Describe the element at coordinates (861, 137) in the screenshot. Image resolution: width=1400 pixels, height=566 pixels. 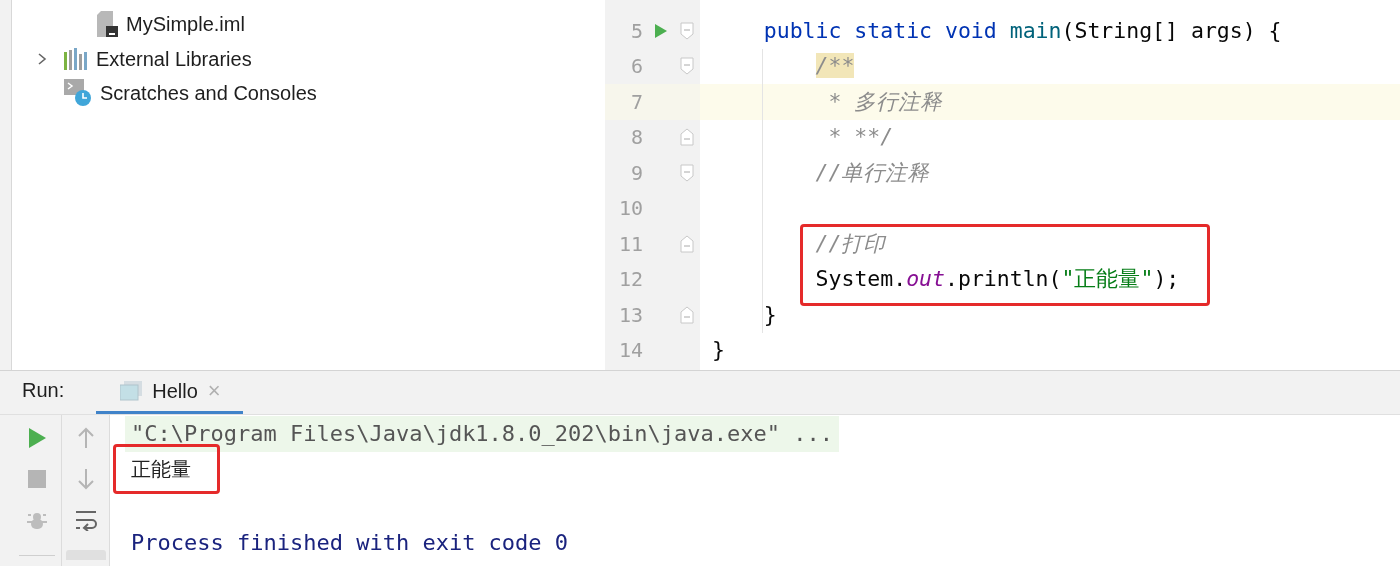
I see `code-line: * **/` at that location.